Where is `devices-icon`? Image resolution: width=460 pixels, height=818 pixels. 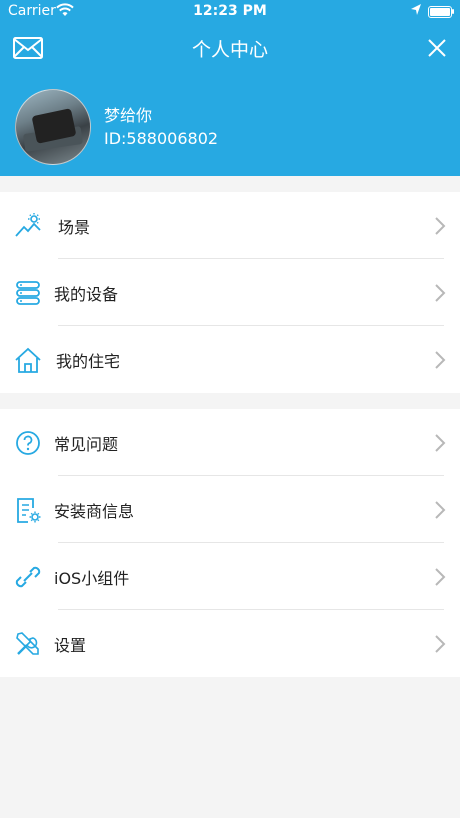
devices-icon is located at coordinates (28, 293).